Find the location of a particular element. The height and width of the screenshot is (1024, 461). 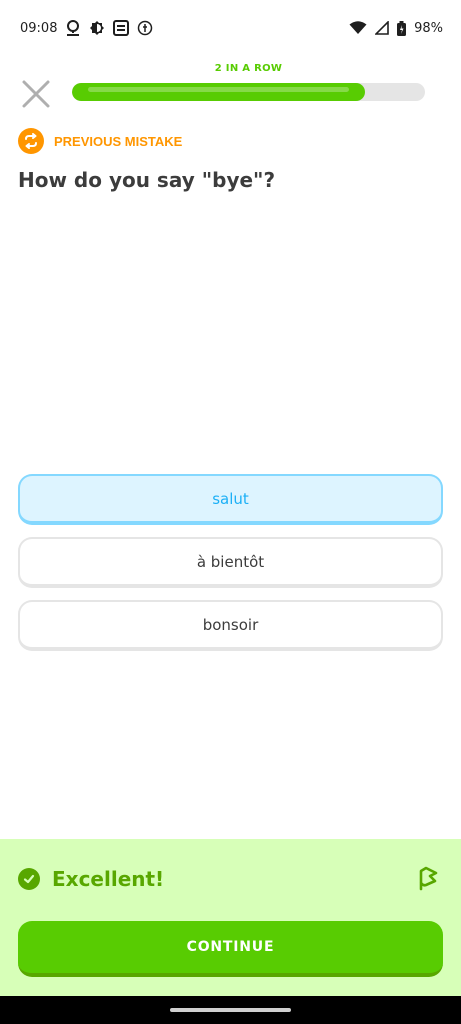

answer-option-a-bientot: à bientôt is located at coordinates (230, 562).